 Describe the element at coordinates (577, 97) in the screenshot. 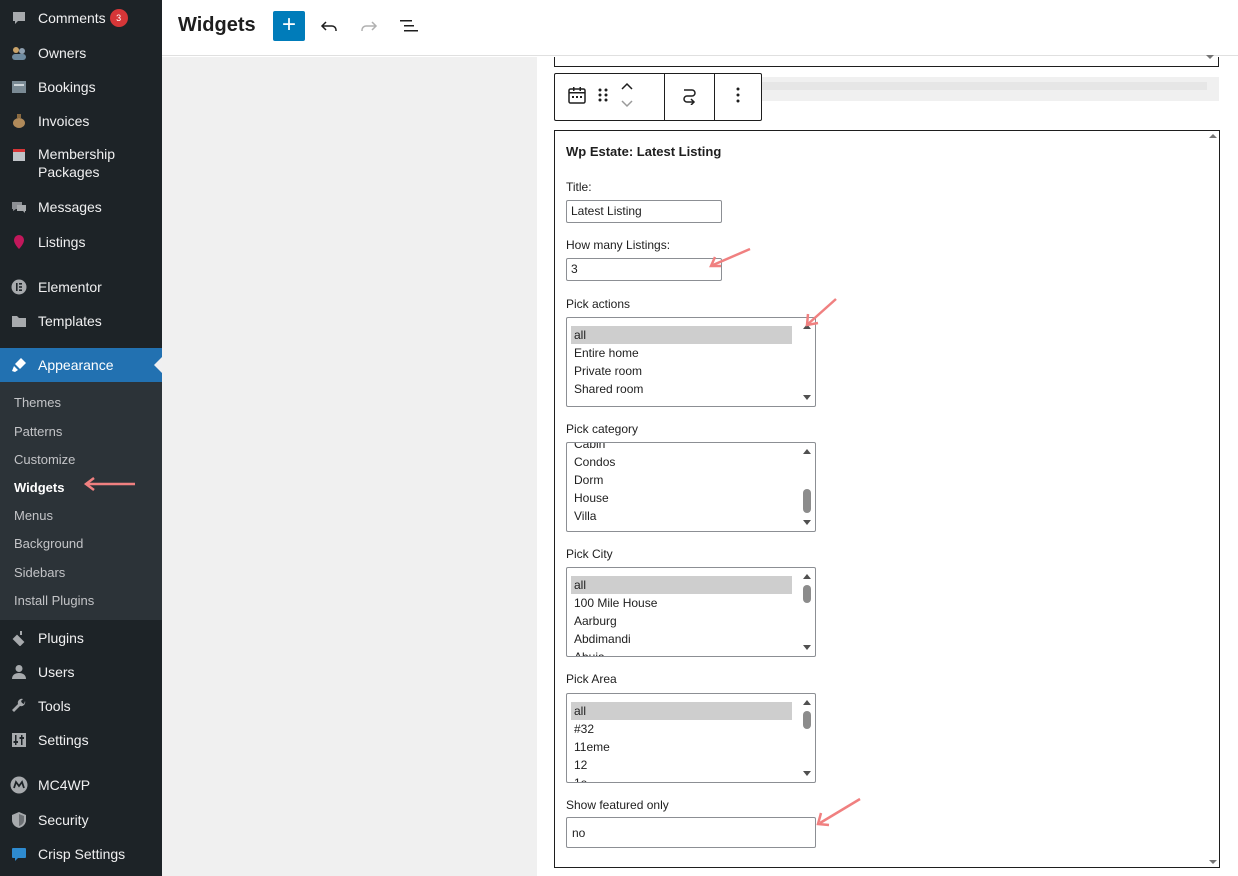

I see `calendar-icon` at that location.